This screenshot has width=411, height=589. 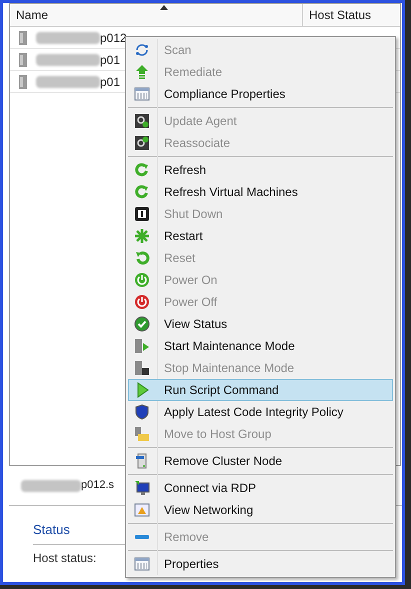 I want to click on details-title: p012.s, so click(x=97, y=486).